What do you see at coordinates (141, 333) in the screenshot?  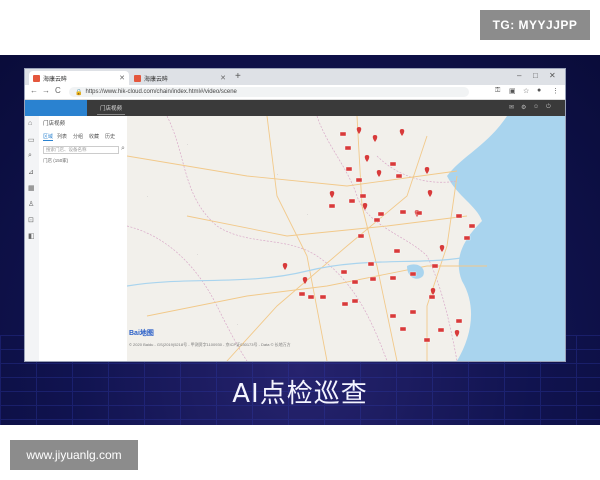 I see `provider-logo: Bai地图` at bounding box center [141, 333].